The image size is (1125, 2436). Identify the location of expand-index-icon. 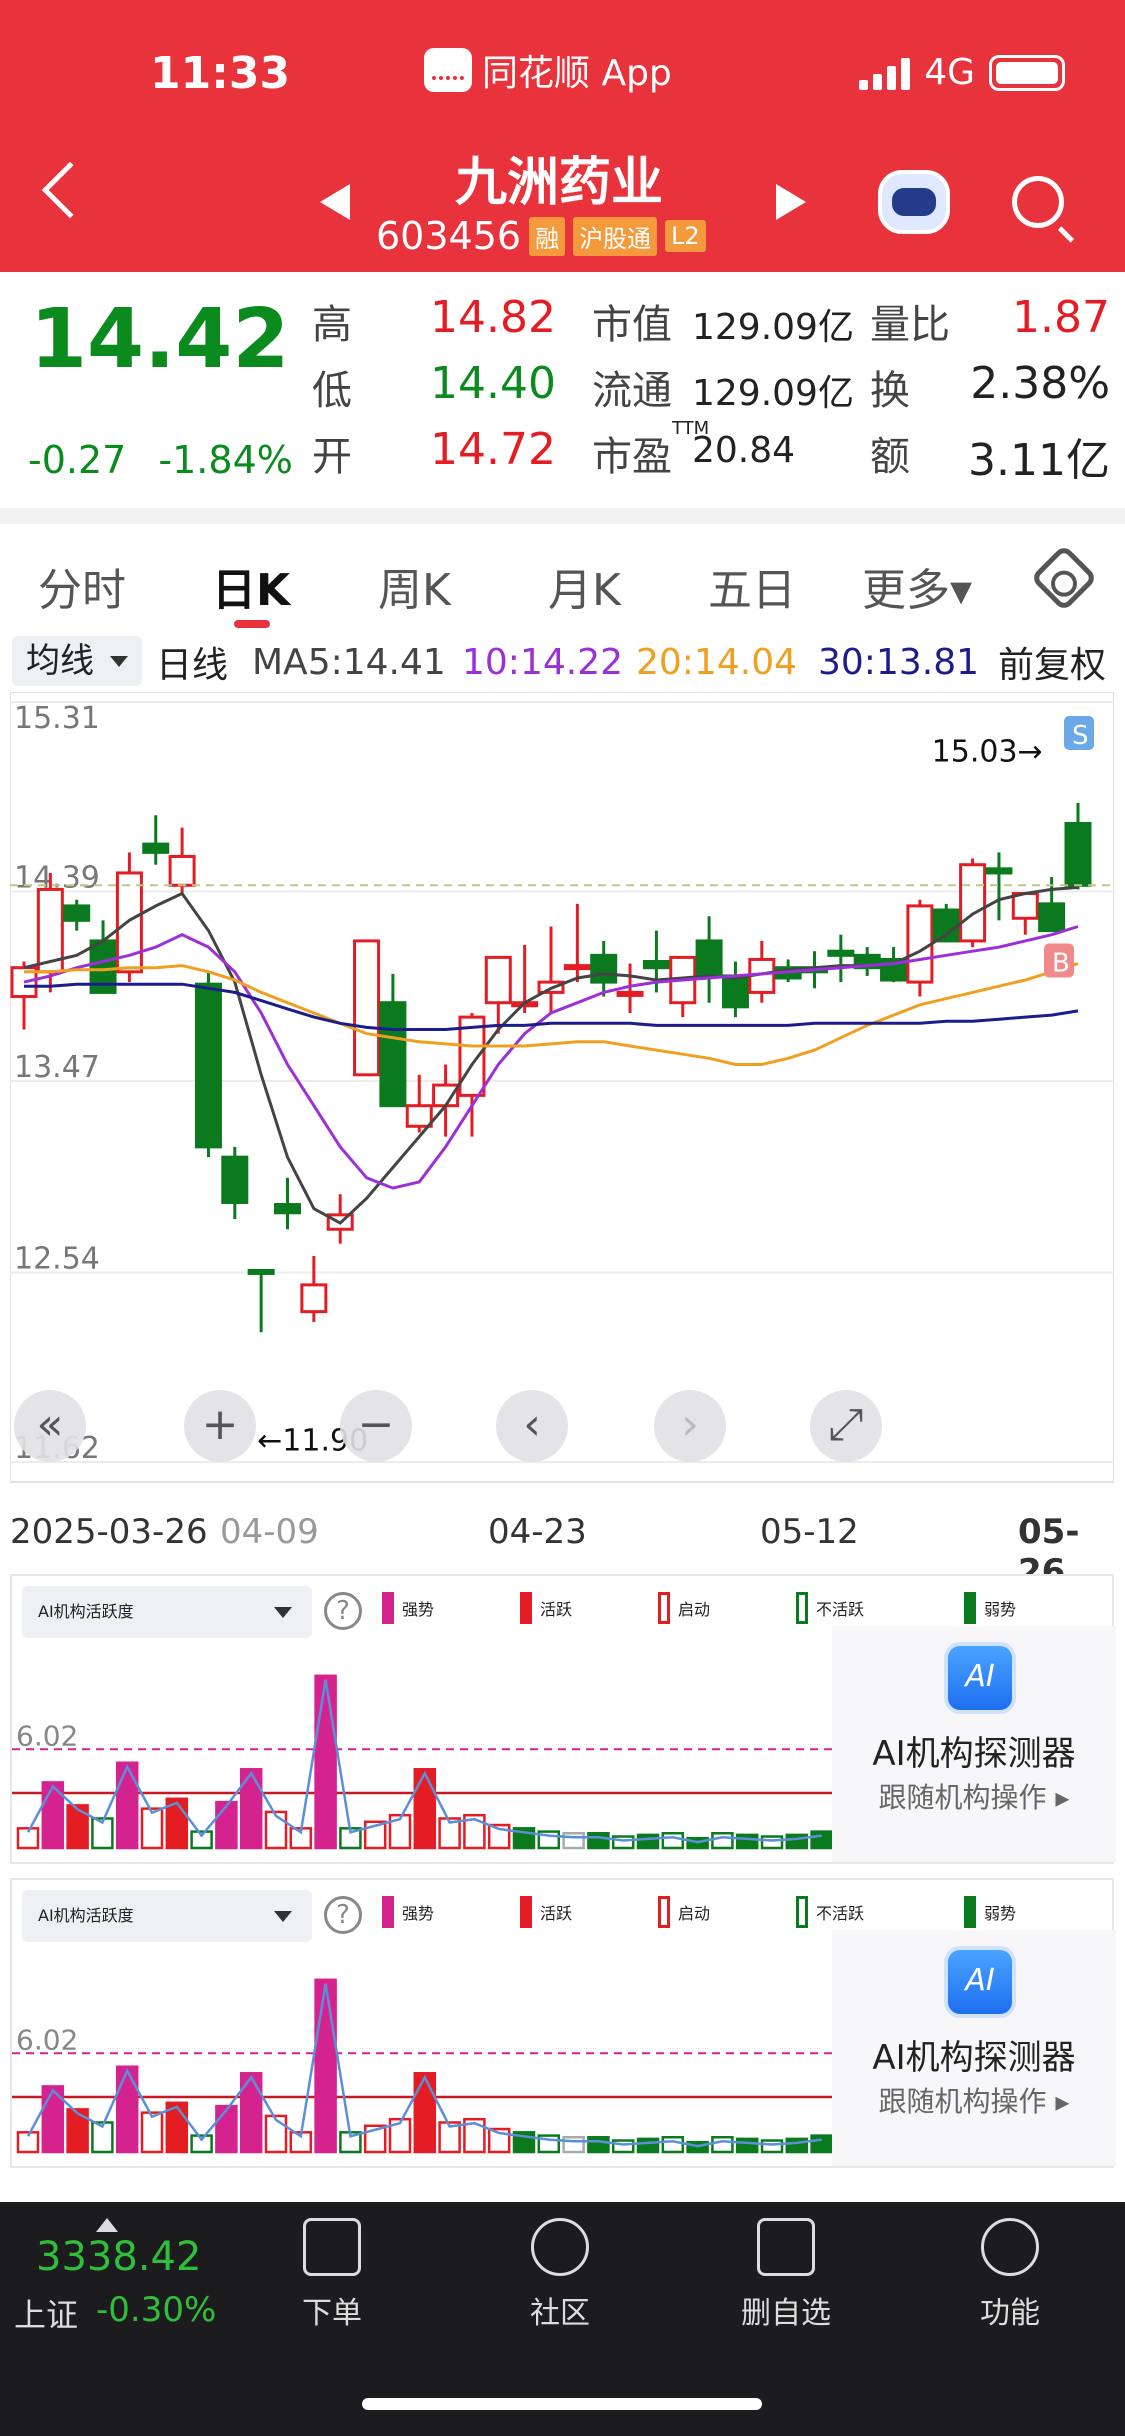
(107, 2225).